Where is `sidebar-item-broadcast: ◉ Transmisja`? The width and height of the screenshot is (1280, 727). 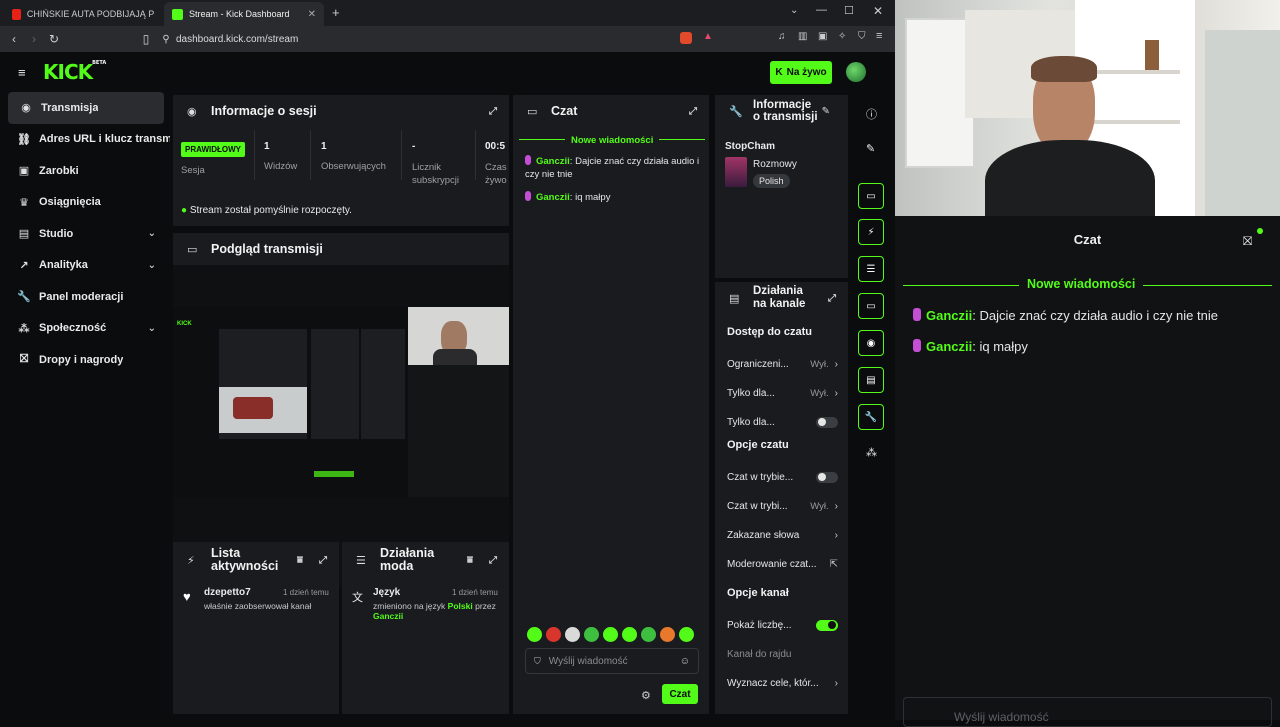
sidebar-item-broadcast: ◉ Transmisja is located at coordinates (86, 108).